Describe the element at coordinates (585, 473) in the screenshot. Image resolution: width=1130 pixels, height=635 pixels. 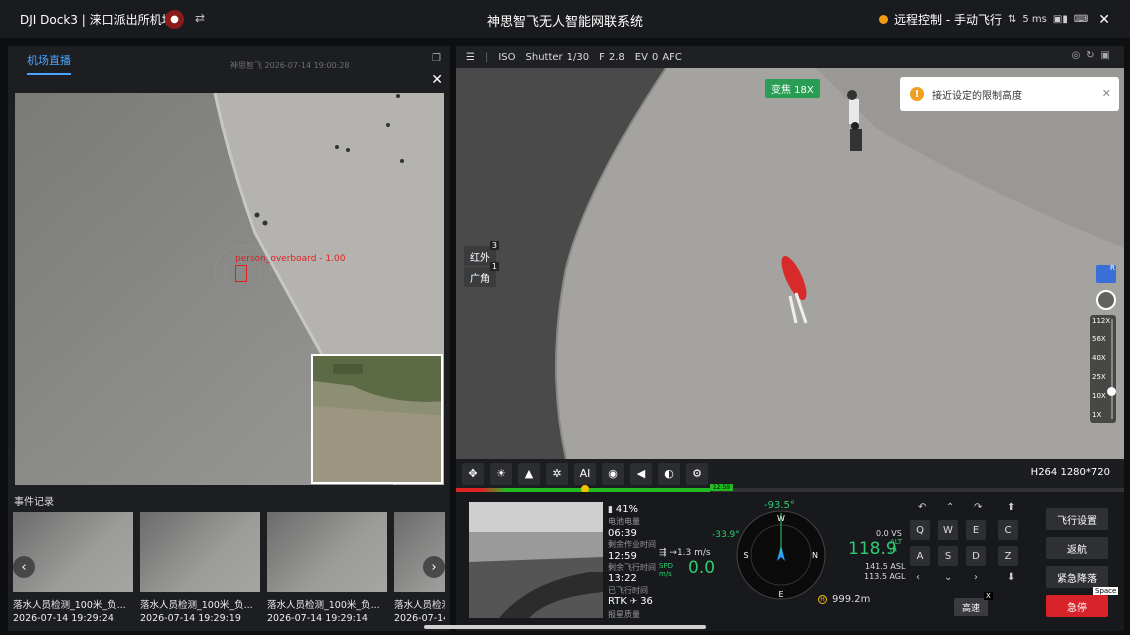
I see `ai-button: AI` at that location.